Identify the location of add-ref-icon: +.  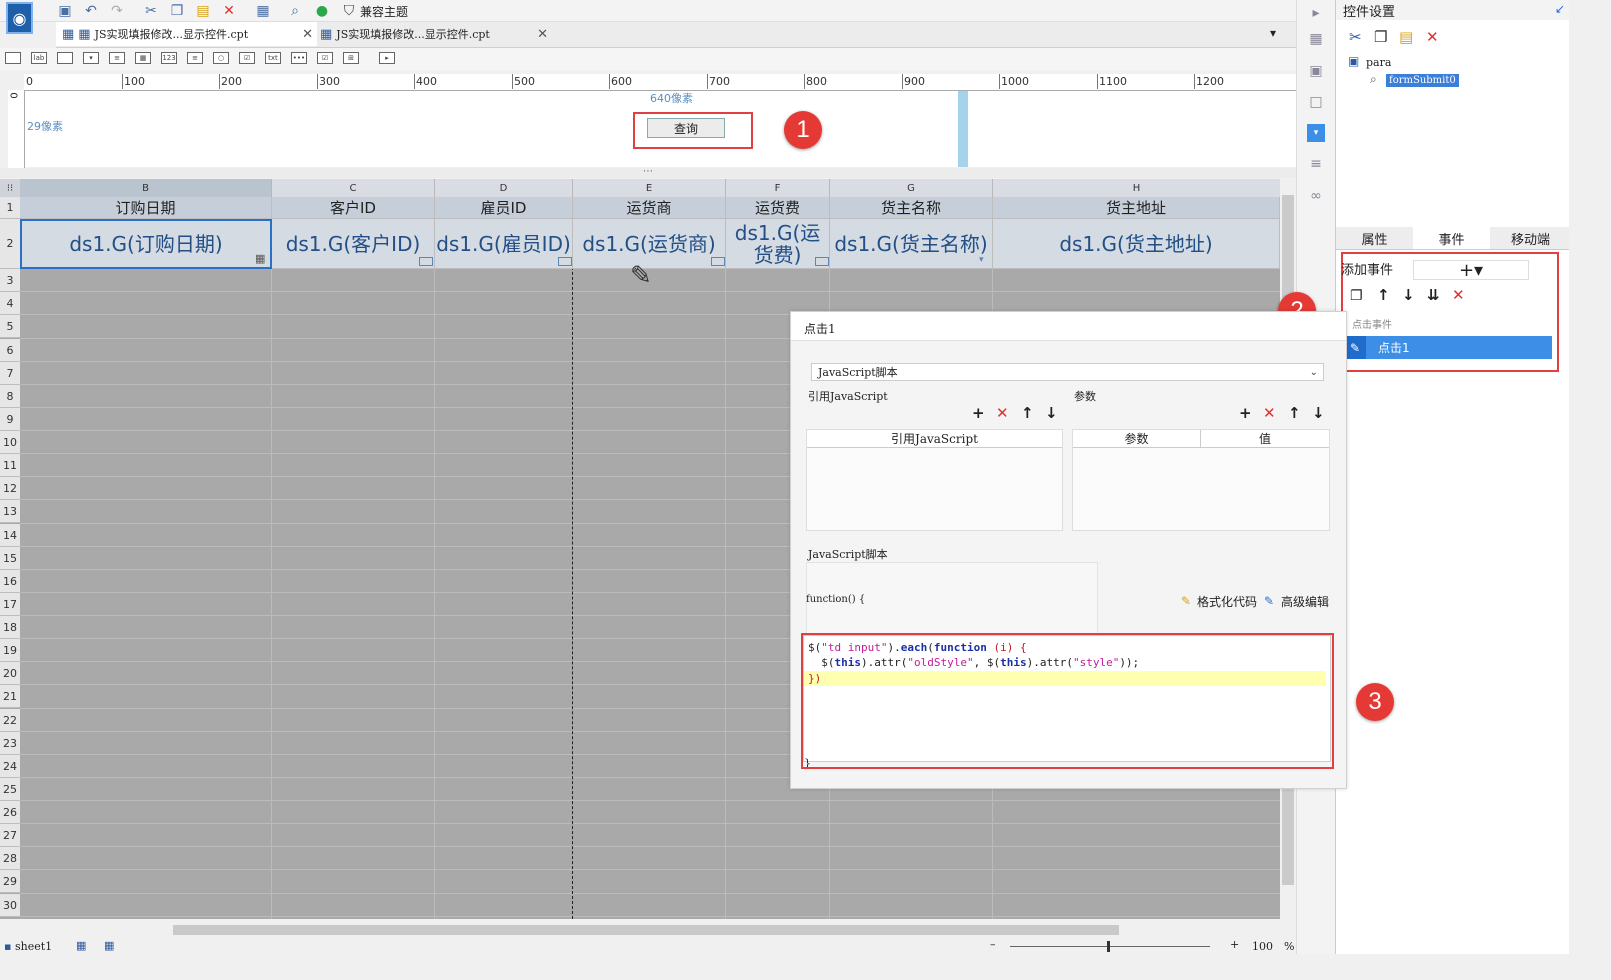
(978, 413).